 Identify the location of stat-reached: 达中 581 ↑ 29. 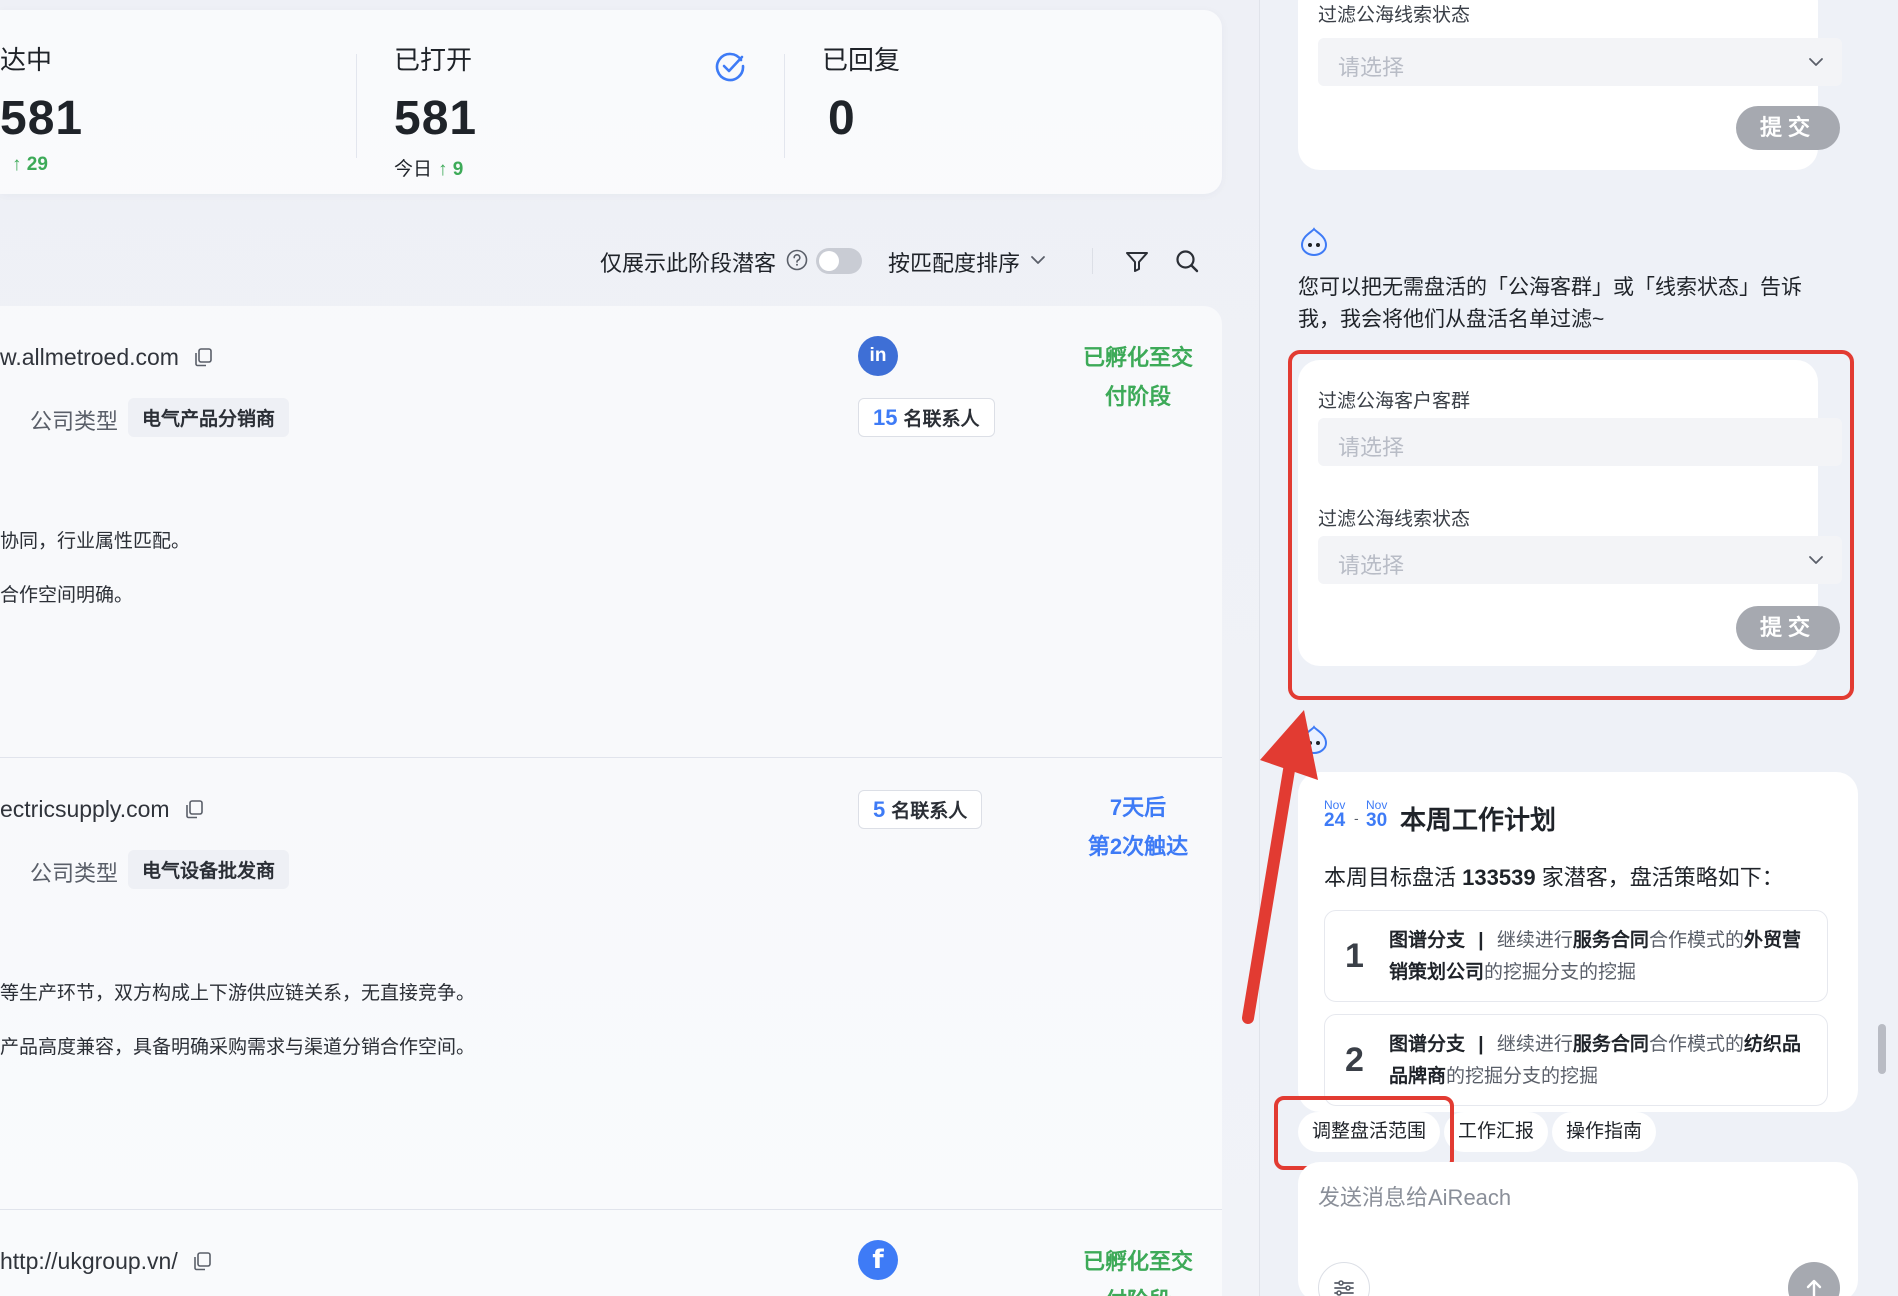
(41, 108).